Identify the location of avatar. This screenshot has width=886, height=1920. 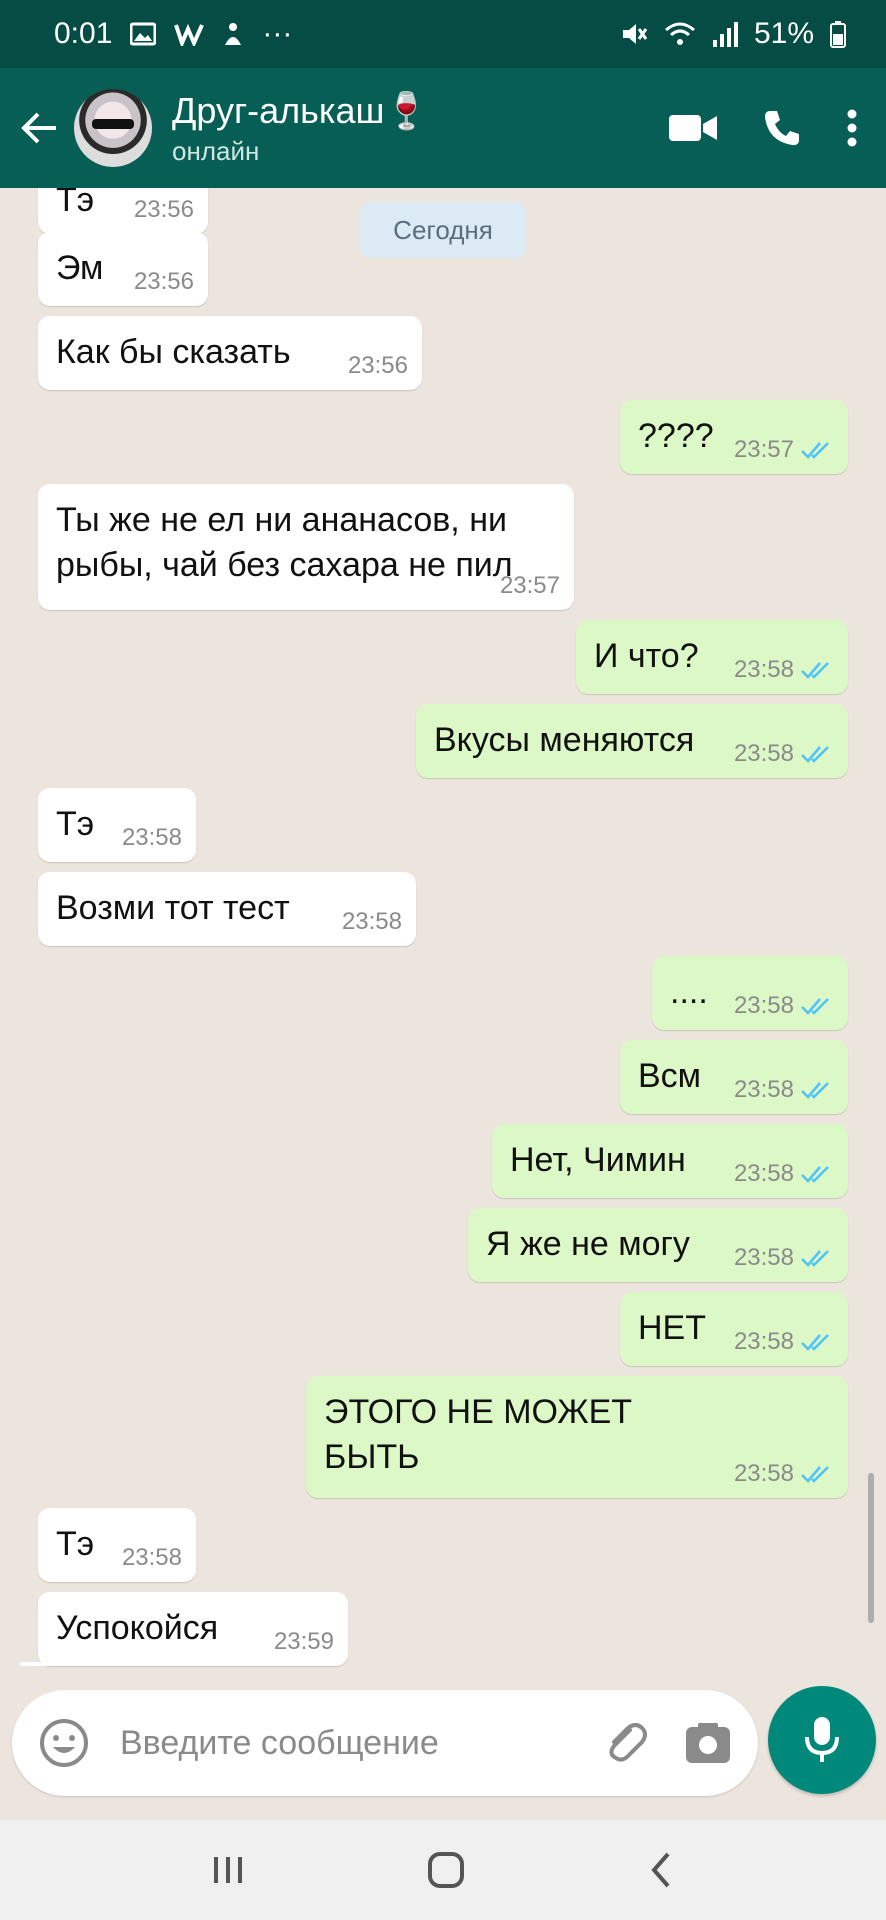
(113, 128).